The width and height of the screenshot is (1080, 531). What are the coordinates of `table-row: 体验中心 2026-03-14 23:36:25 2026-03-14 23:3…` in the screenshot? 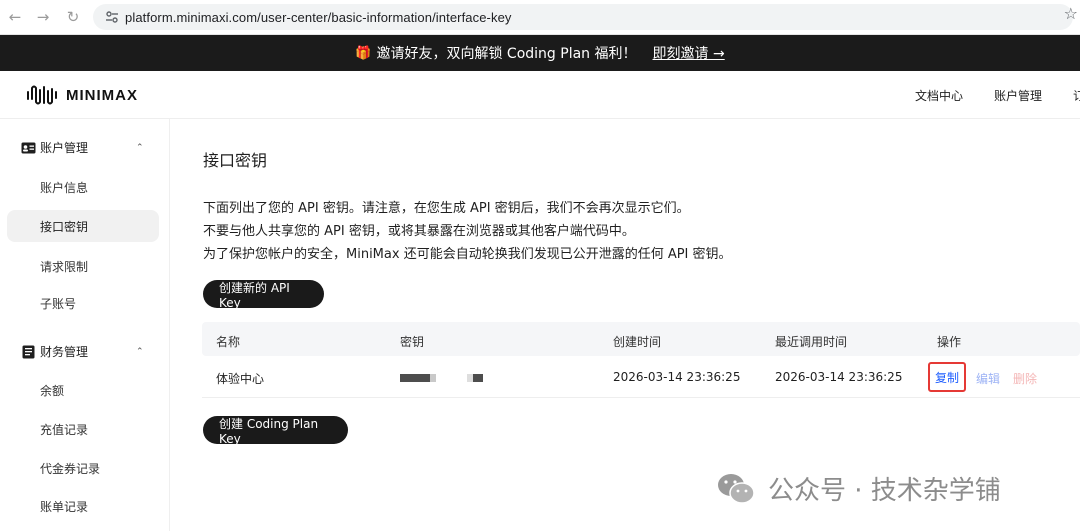 It's located at (641, 377).